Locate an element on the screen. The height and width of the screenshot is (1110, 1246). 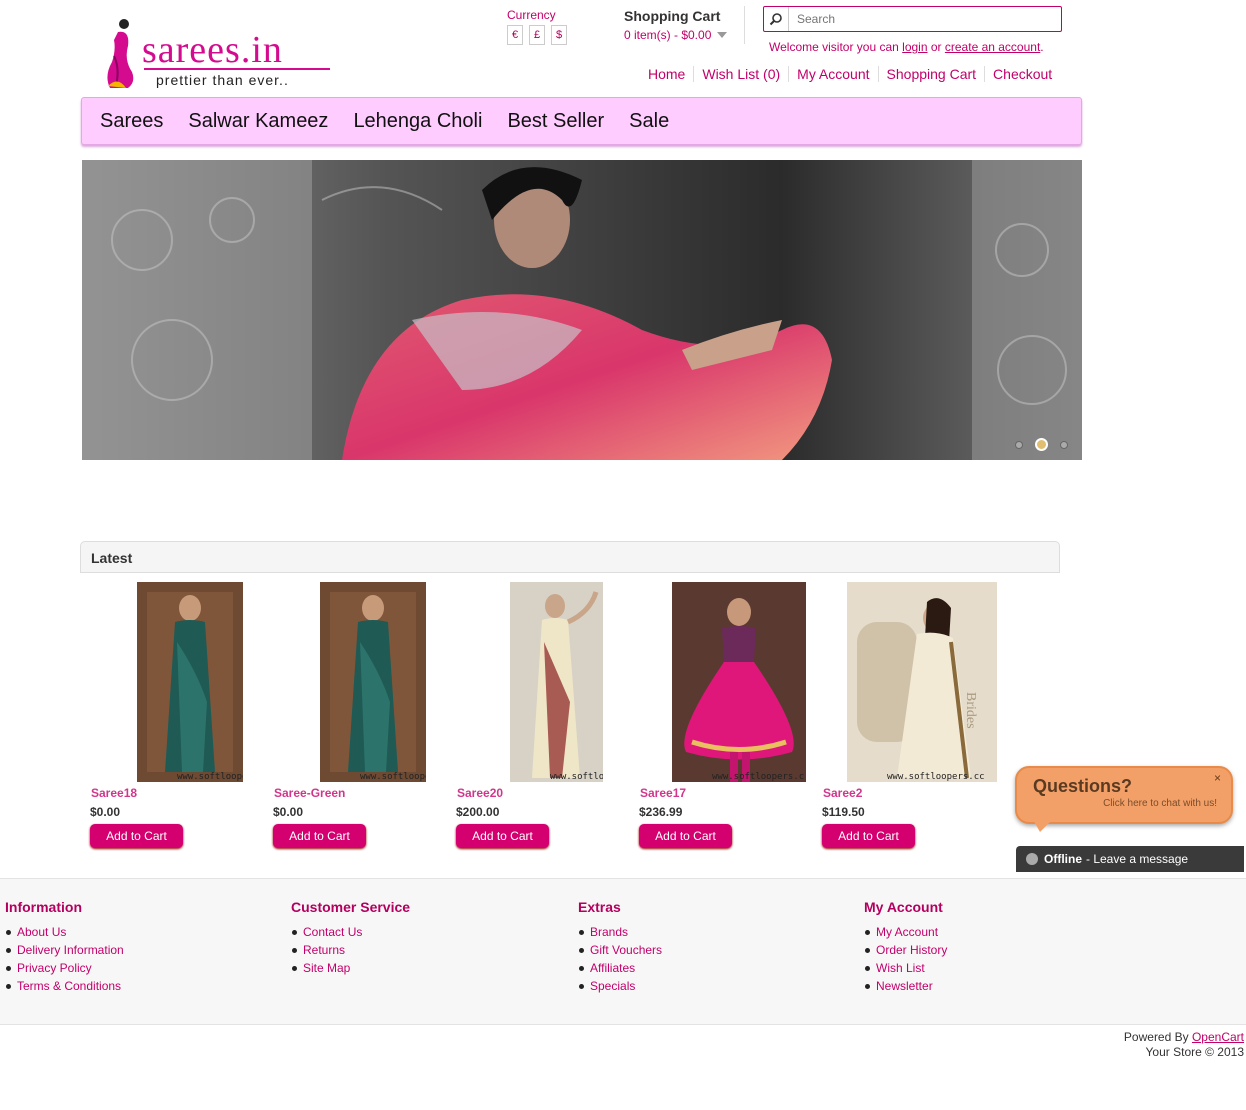
currency-label: Currency is located at coordinates (531, 15).